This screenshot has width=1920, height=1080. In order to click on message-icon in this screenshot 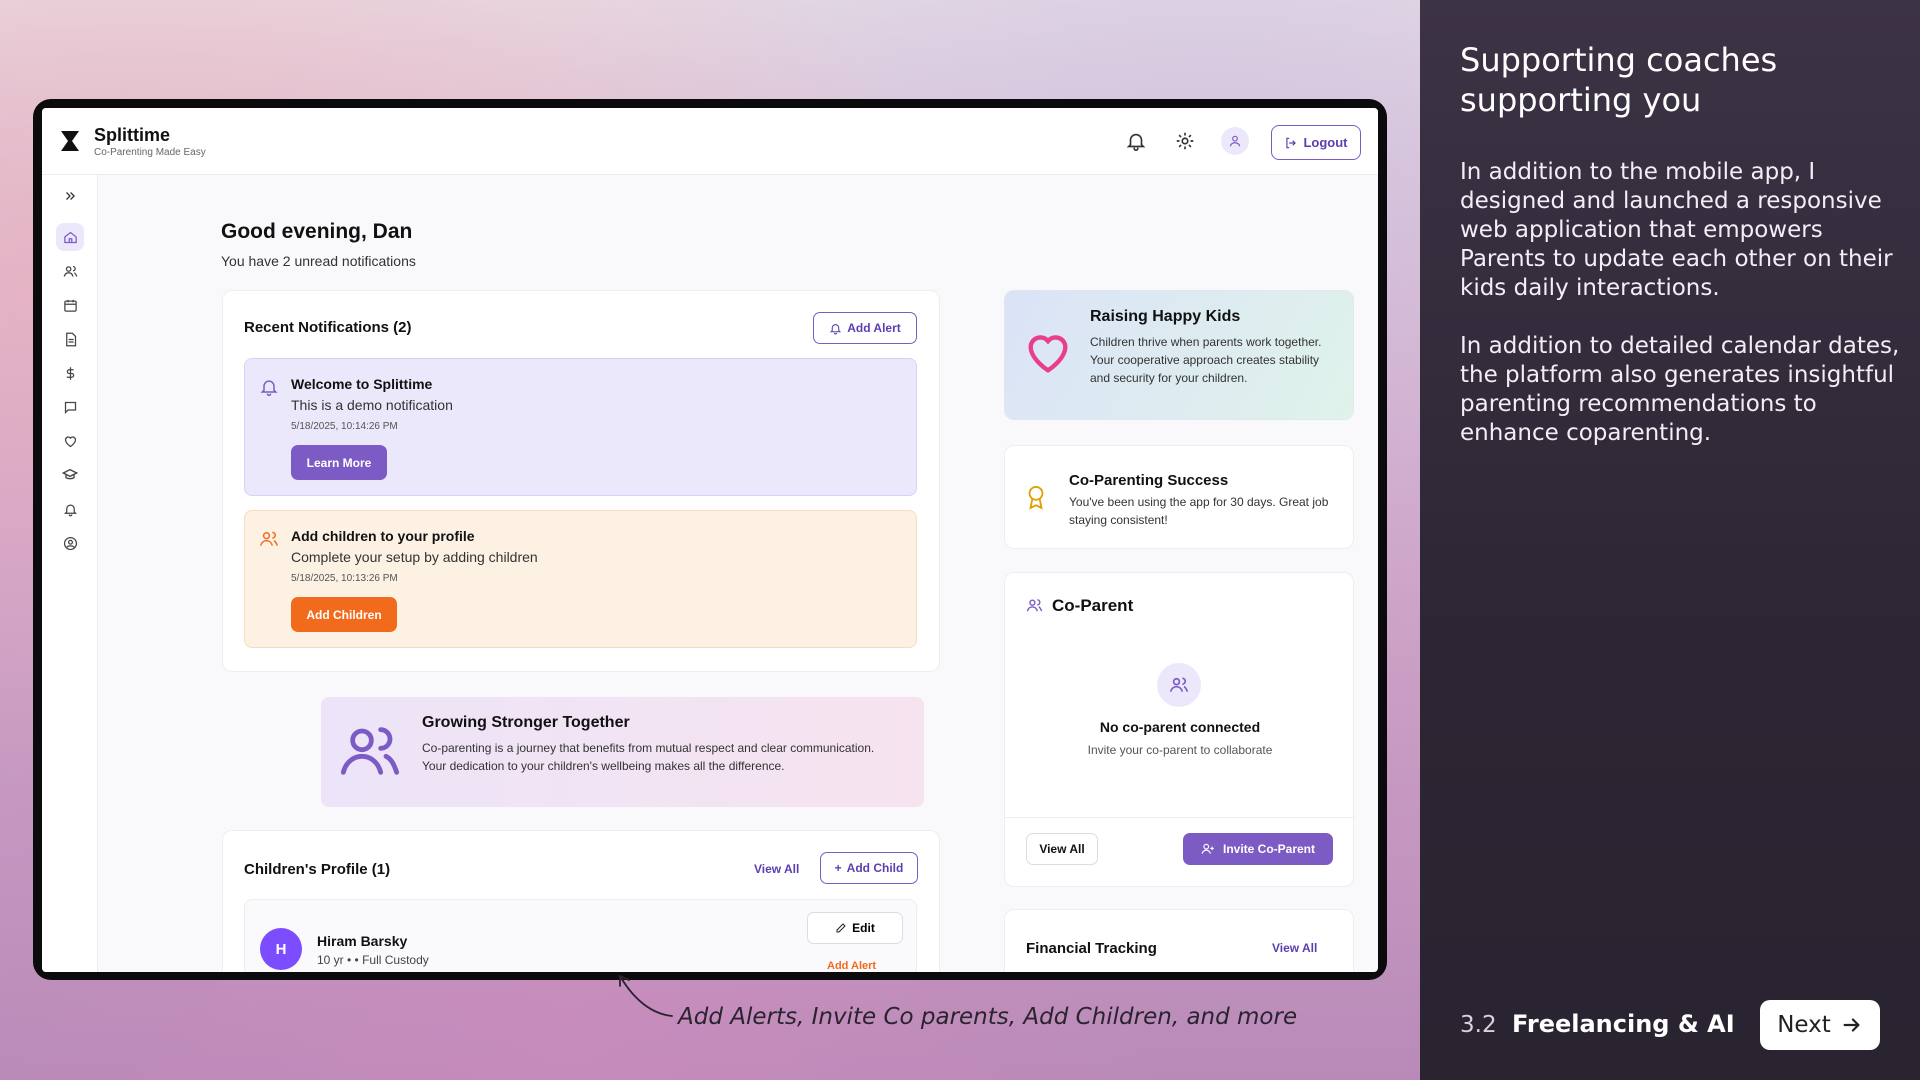, I will do `click(70, 407)`.